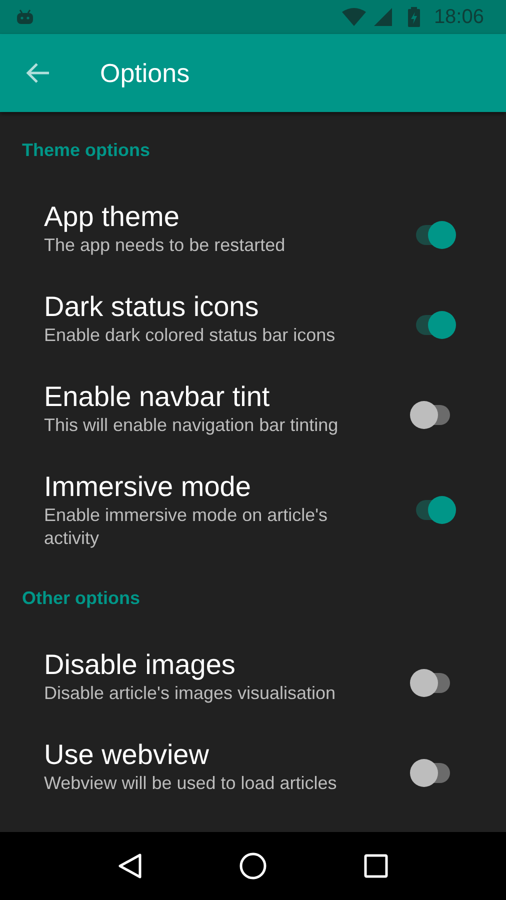  I want to click on section-header: Theme options, so click(86, 150).